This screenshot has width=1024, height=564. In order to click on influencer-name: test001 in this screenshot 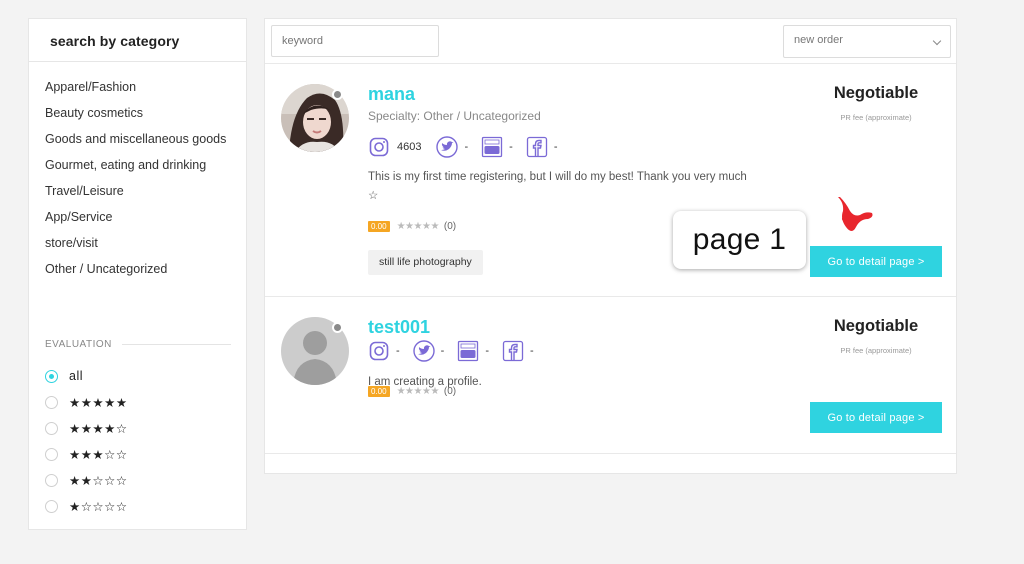, I will do `click(399, 327)`.